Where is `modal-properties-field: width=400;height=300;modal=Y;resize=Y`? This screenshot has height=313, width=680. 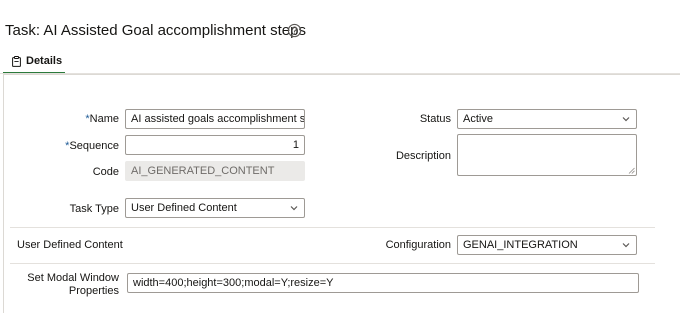 modal-properties-field: width=400;height=300;modal=Y;resize=Y is located at coordinates (383, 283).